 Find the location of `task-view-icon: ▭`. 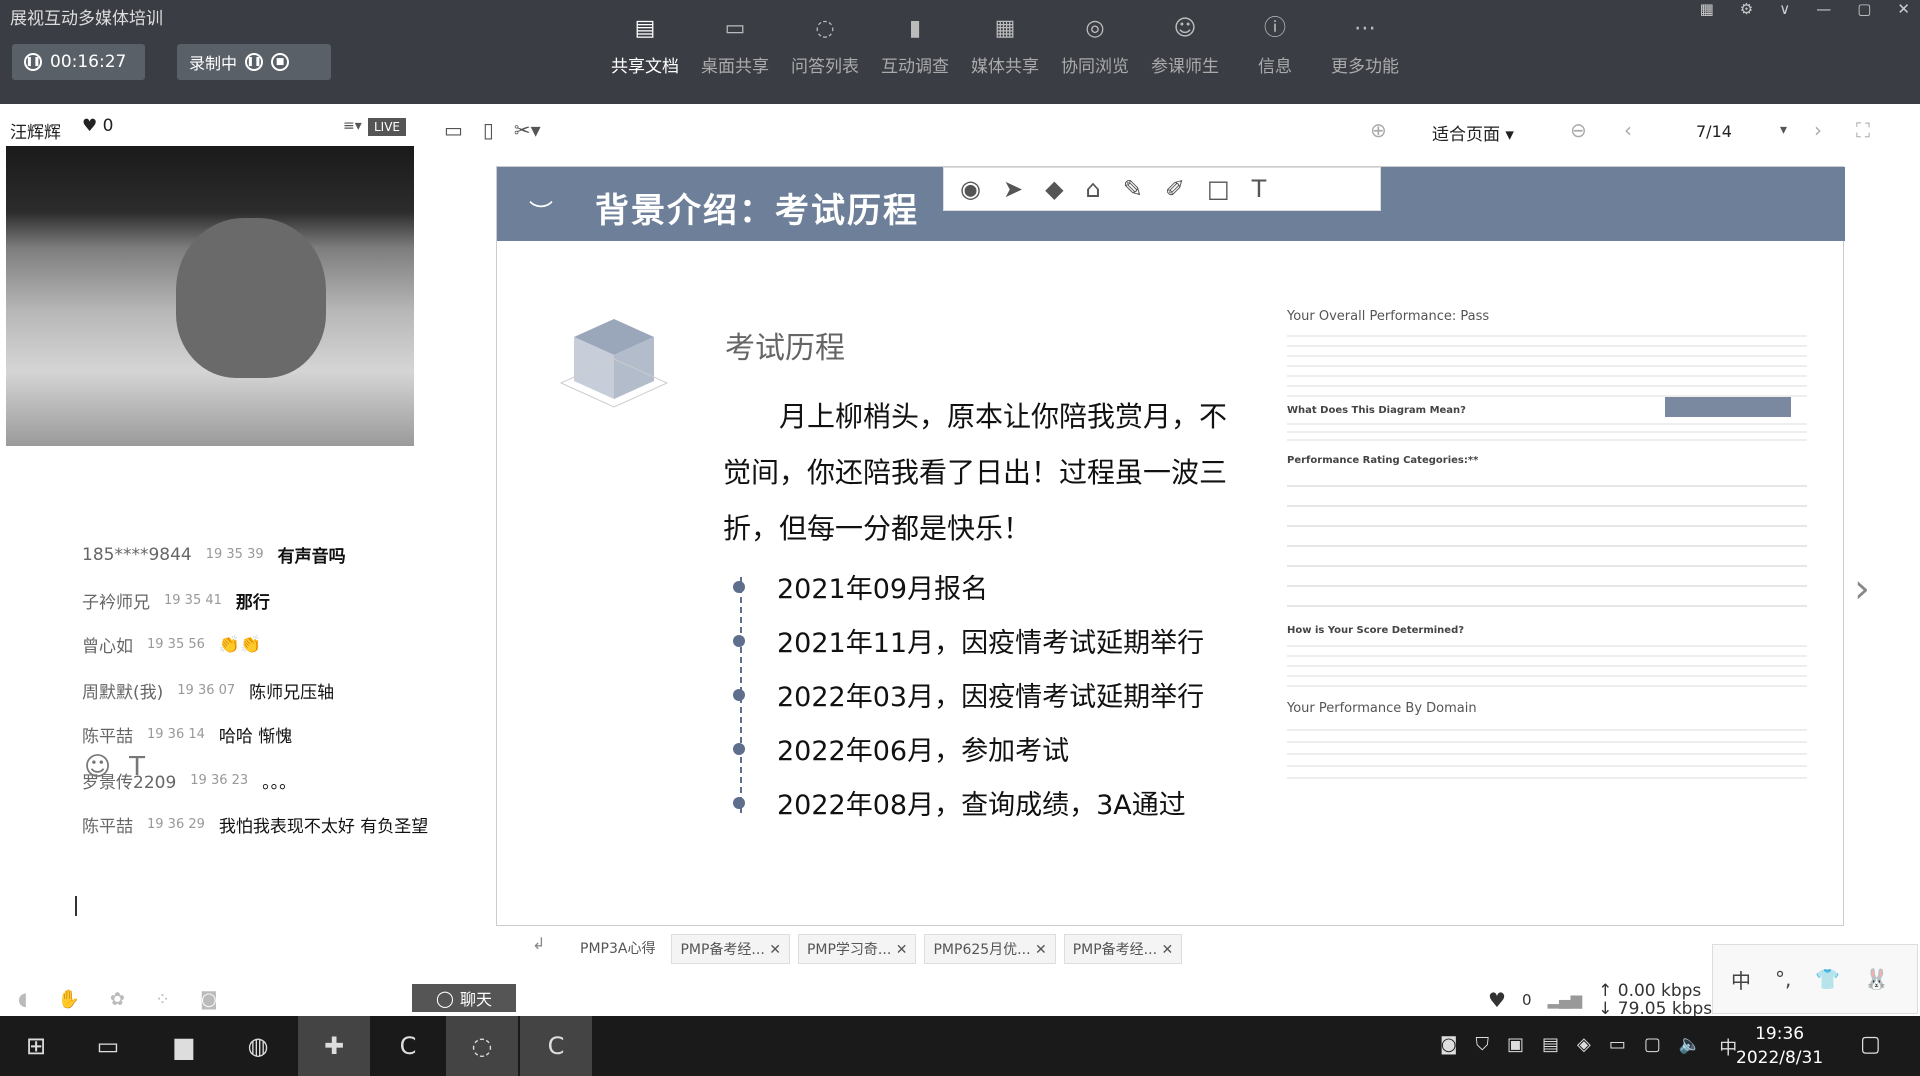

task-view-icon: ▭ is located at coordinates (108, 1046).